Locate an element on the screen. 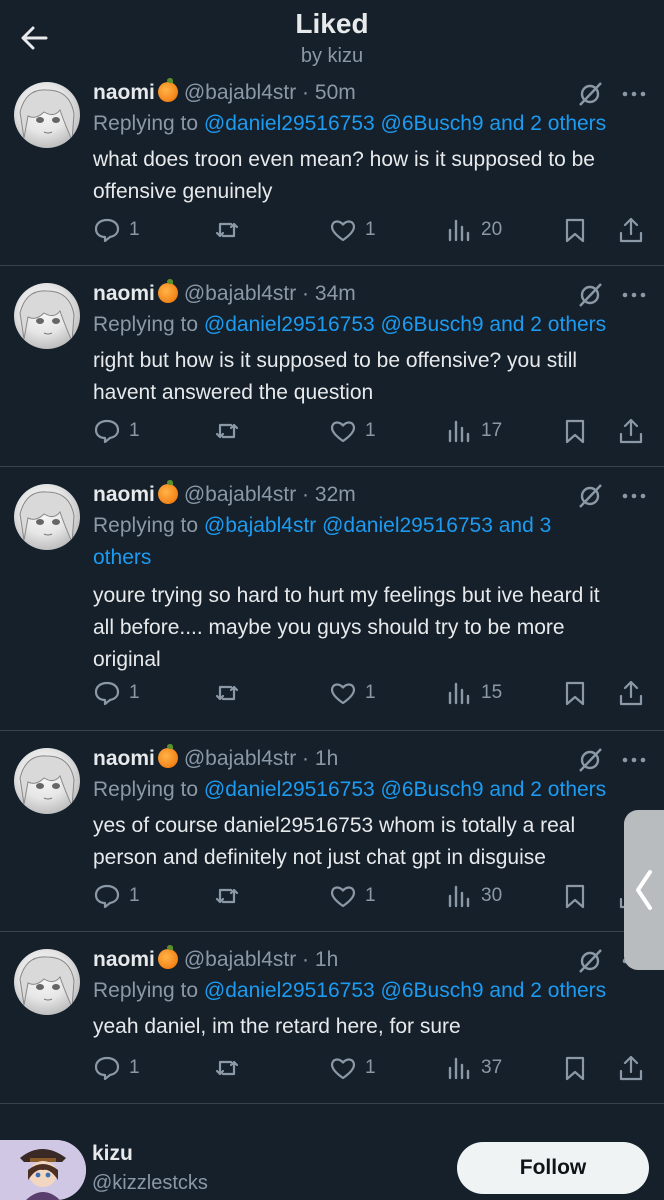  views-button: 15 is located at coordinates (473, 693).